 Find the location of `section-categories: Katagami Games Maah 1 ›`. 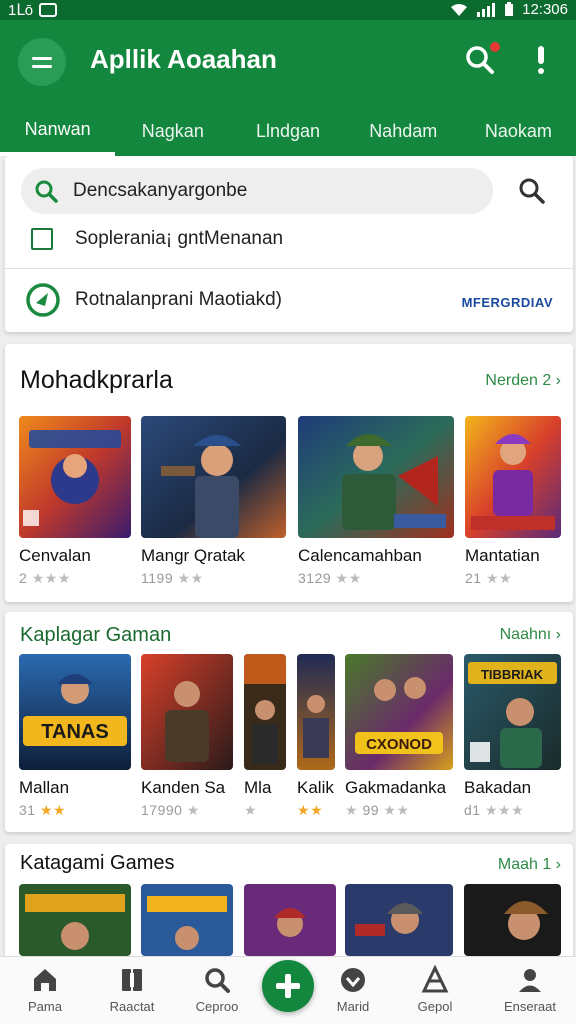

section-categories: Katagami Games Maah 1 › is located at coordinates (289, 904).